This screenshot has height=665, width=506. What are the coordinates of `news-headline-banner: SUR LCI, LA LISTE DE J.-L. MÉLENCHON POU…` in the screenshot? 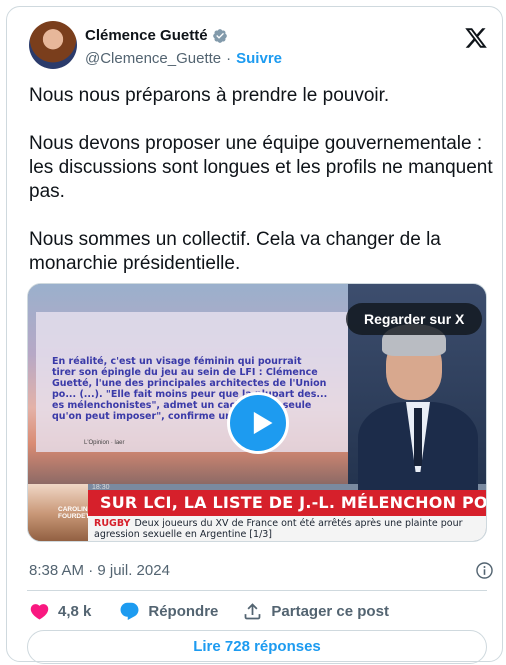 It's located at (287, 503).